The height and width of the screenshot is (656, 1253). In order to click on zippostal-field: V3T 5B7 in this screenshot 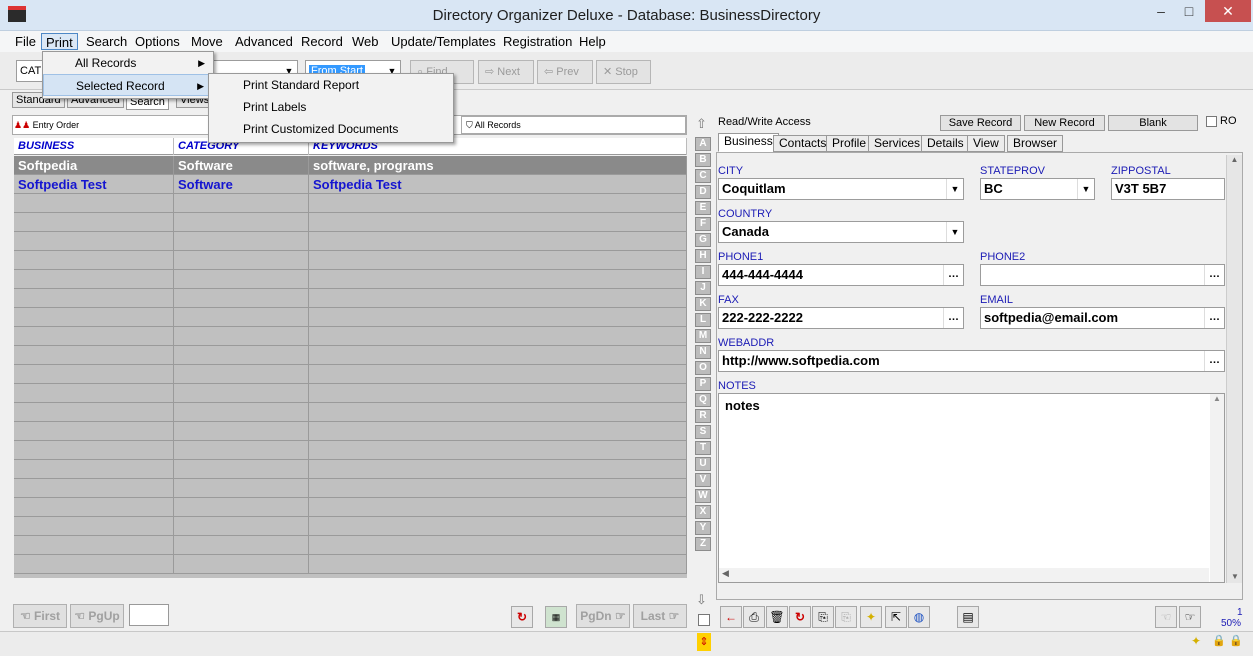, I will do `click(1168, 189)`.